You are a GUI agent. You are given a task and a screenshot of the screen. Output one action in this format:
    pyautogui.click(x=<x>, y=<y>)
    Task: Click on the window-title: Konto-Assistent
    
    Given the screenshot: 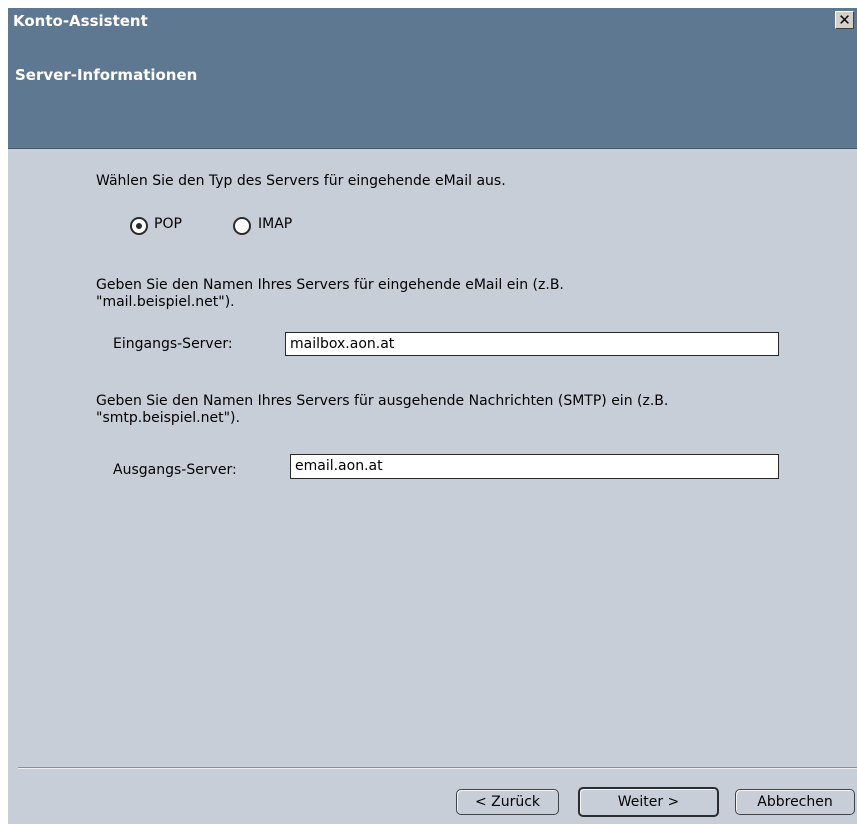 What is the action you would take?
    pyautogui.click(x=80, y=21)
    